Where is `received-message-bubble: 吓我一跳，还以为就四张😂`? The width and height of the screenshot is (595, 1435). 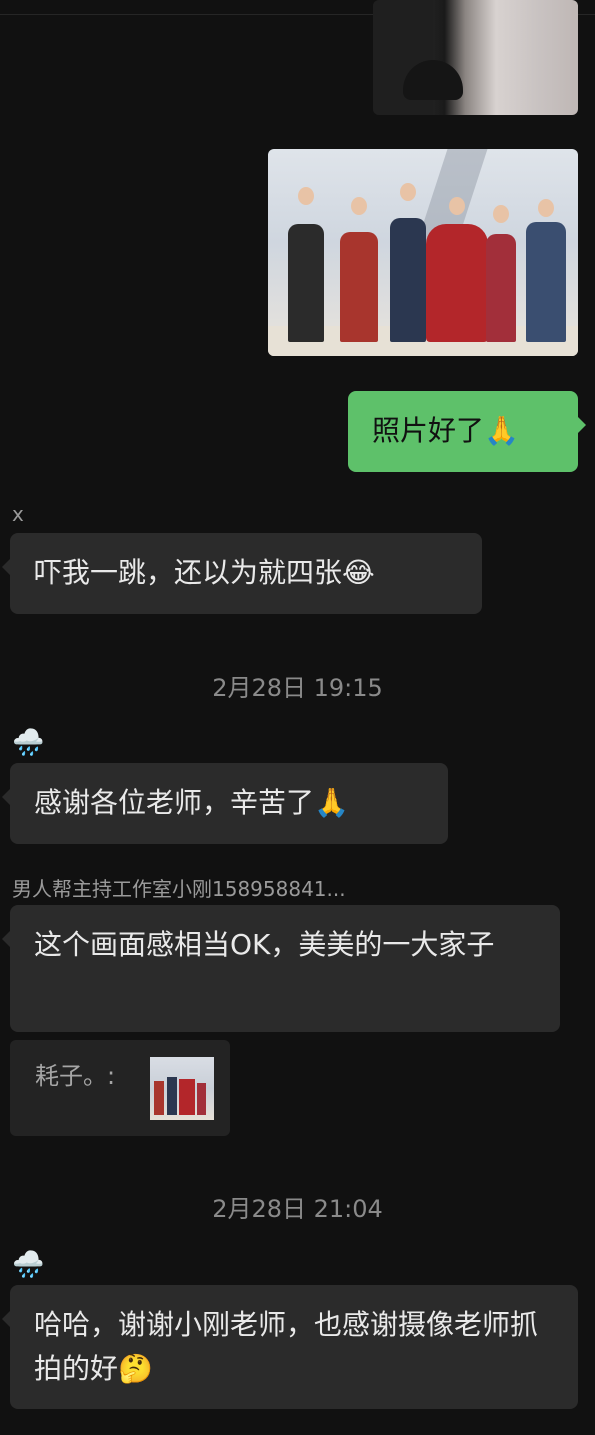
received-message-bubble: 吓我一跳，还以为就四张😂 is located at coordinates (242, 573).